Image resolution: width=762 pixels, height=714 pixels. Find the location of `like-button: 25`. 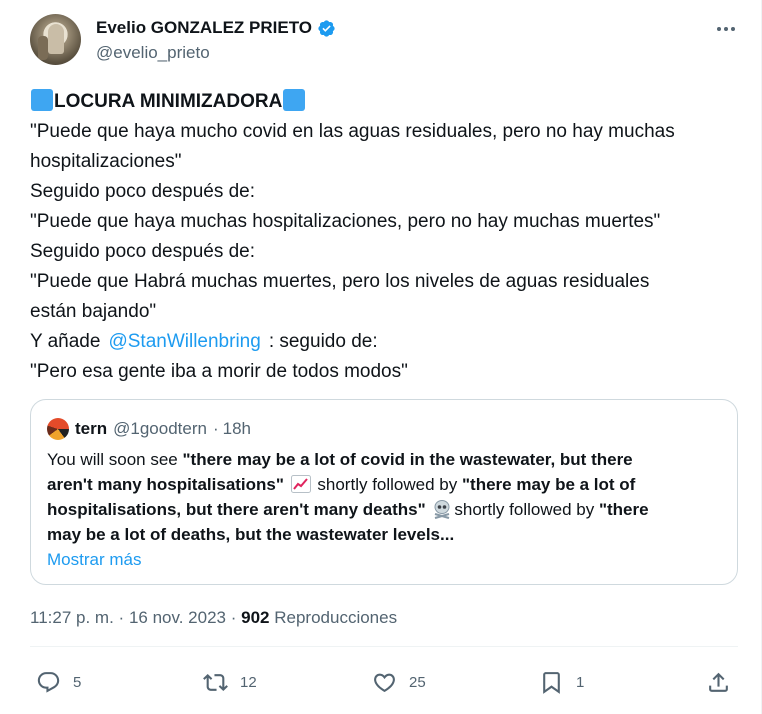

like-button: 25 is located at coordinates (399, 682).